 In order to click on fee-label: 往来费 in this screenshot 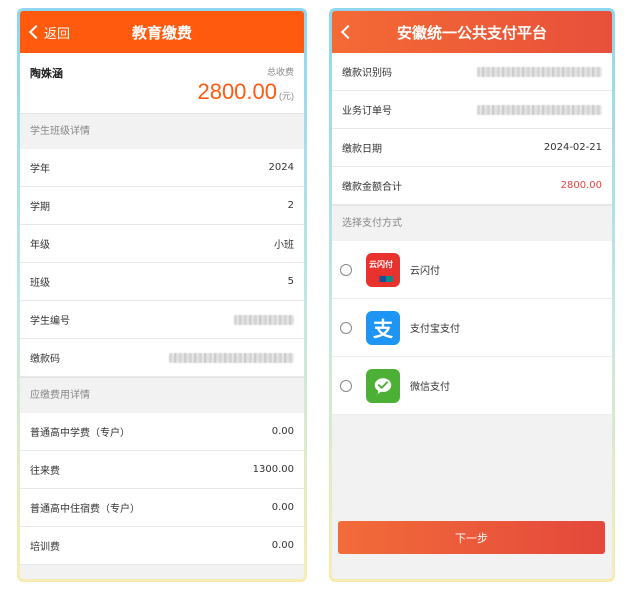, I will do `click(45, 471)`.